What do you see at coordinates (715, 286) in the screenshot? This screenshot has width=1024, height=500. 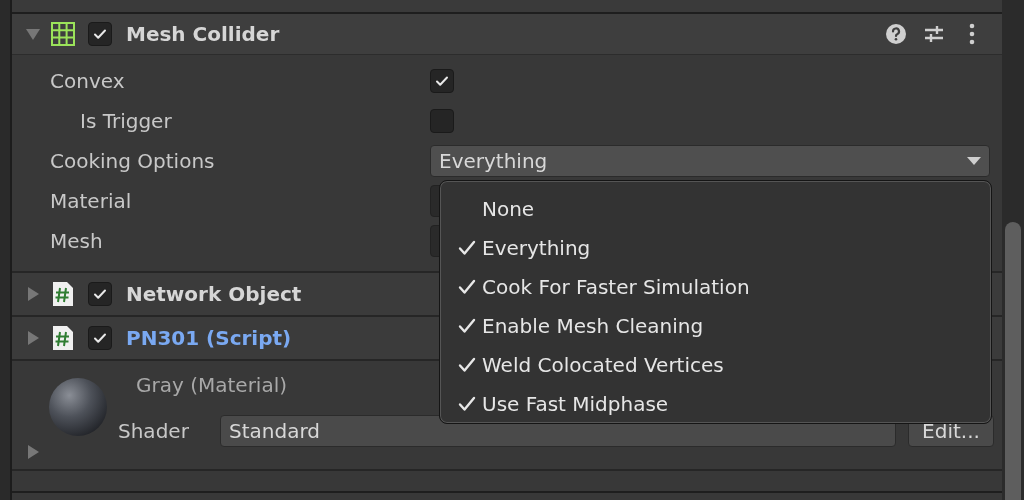 I see `menu-item: Cook For Faster Simulation` at bounding box center [715, 286].